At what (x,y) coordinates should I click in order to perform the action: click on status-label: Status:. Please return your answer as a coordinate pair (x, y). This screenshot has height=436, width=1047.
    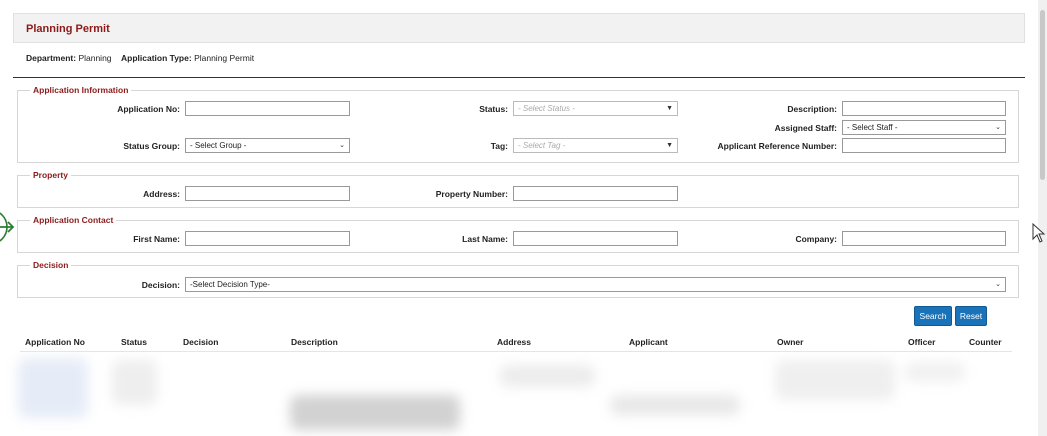
    Looking at the image, I should click on (493, 109).